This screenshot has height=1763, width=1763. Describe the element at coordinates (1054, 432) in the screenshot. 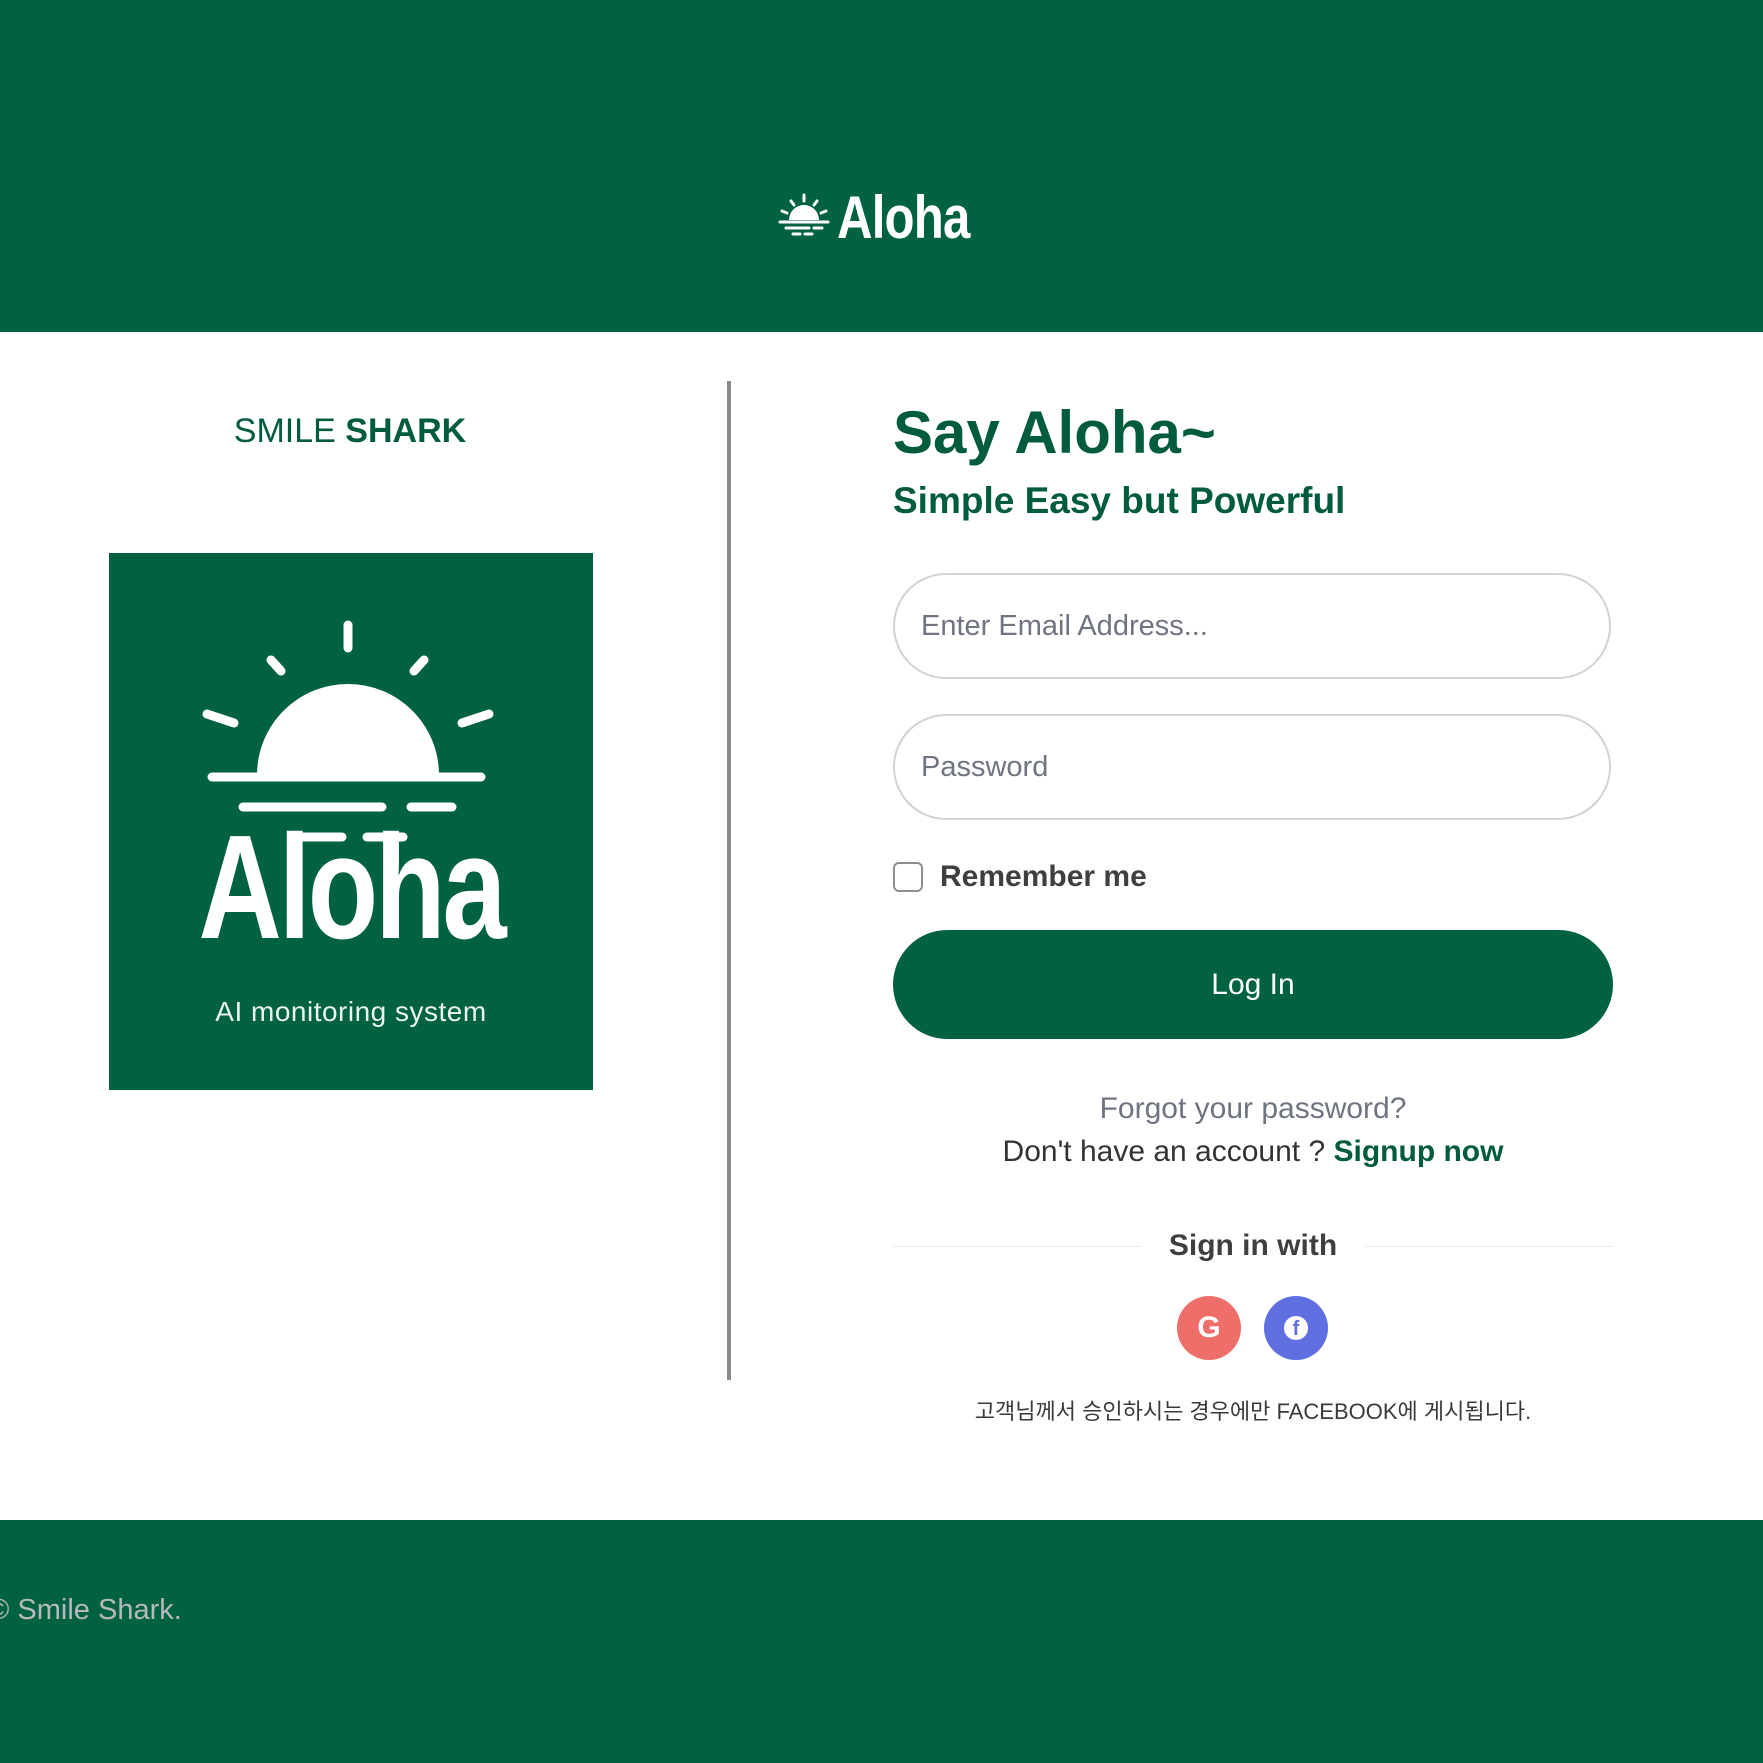

I see `page-title: Say Aloha~` at that location.